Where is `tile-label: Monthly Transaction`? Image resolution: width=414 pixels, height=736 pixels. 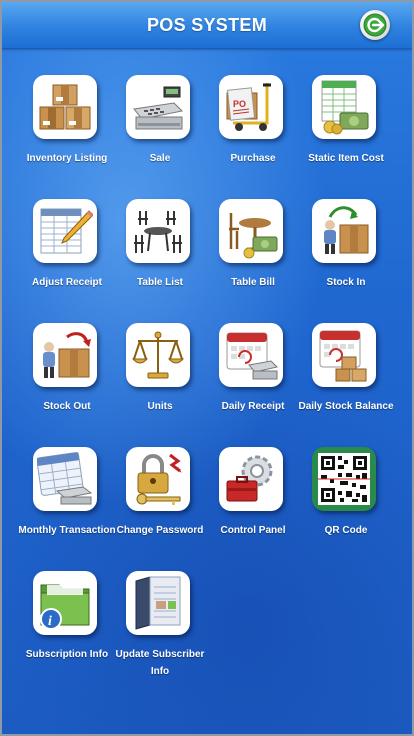
tile-label: Monthly Transaction is located at coordinates (67, 530).